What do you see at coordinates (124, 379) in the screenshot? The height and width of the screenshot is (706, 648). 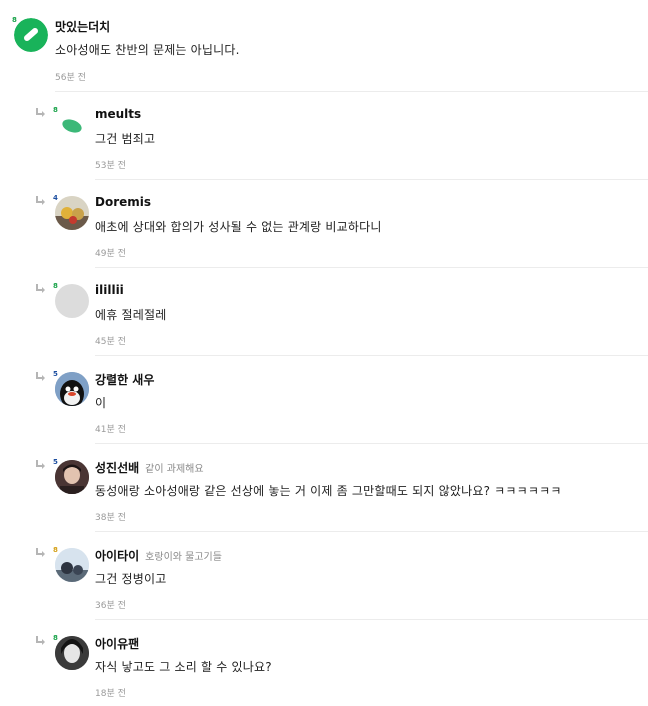 I see `author-name: 강렬한 새우` at bounding box center [124, 379].